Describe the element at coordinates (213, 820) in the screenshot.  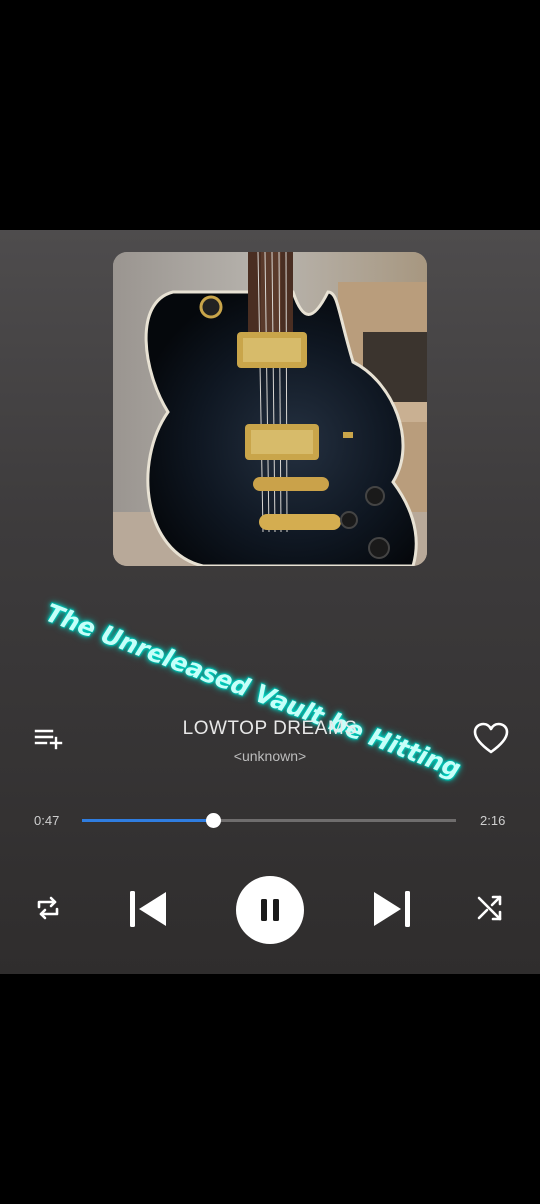
I see `seek-bar-thumb` at that location.